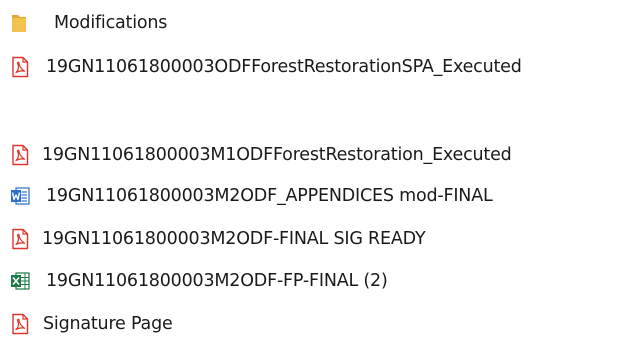  I want to click on file-item-pdf: Signature Page, so click(91, 324).